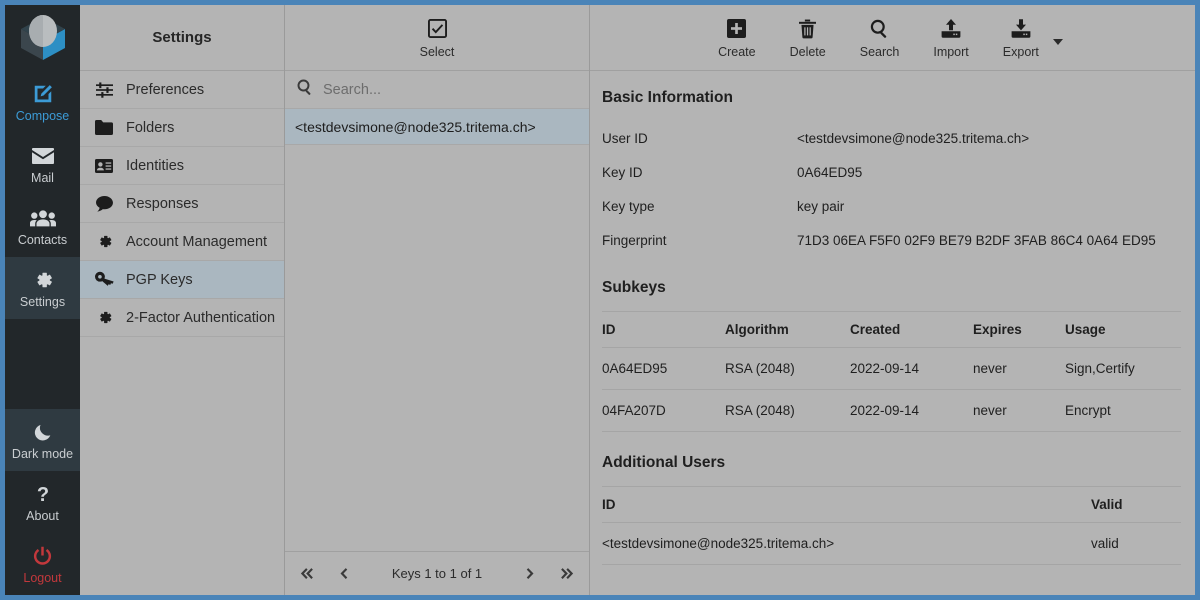 This screenshot has height=600, width=1200. I want to click on double-chevron-left-icon, so click(306, 573).